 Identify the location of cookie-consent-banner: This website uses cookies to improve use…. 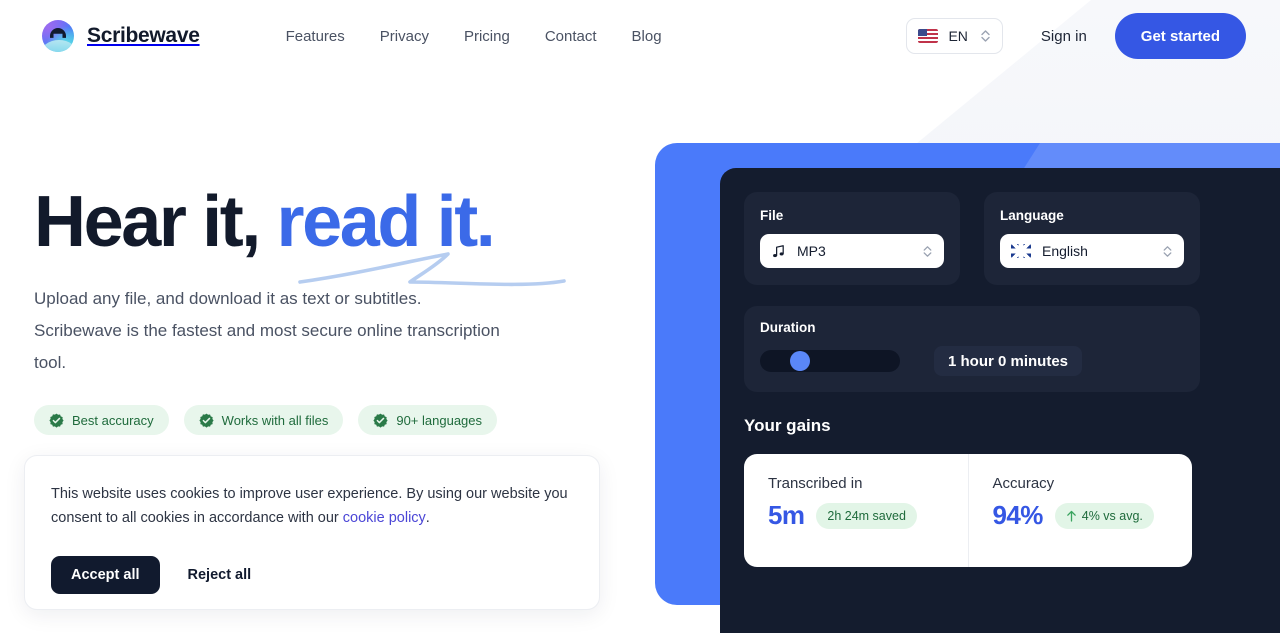
(312, 532).